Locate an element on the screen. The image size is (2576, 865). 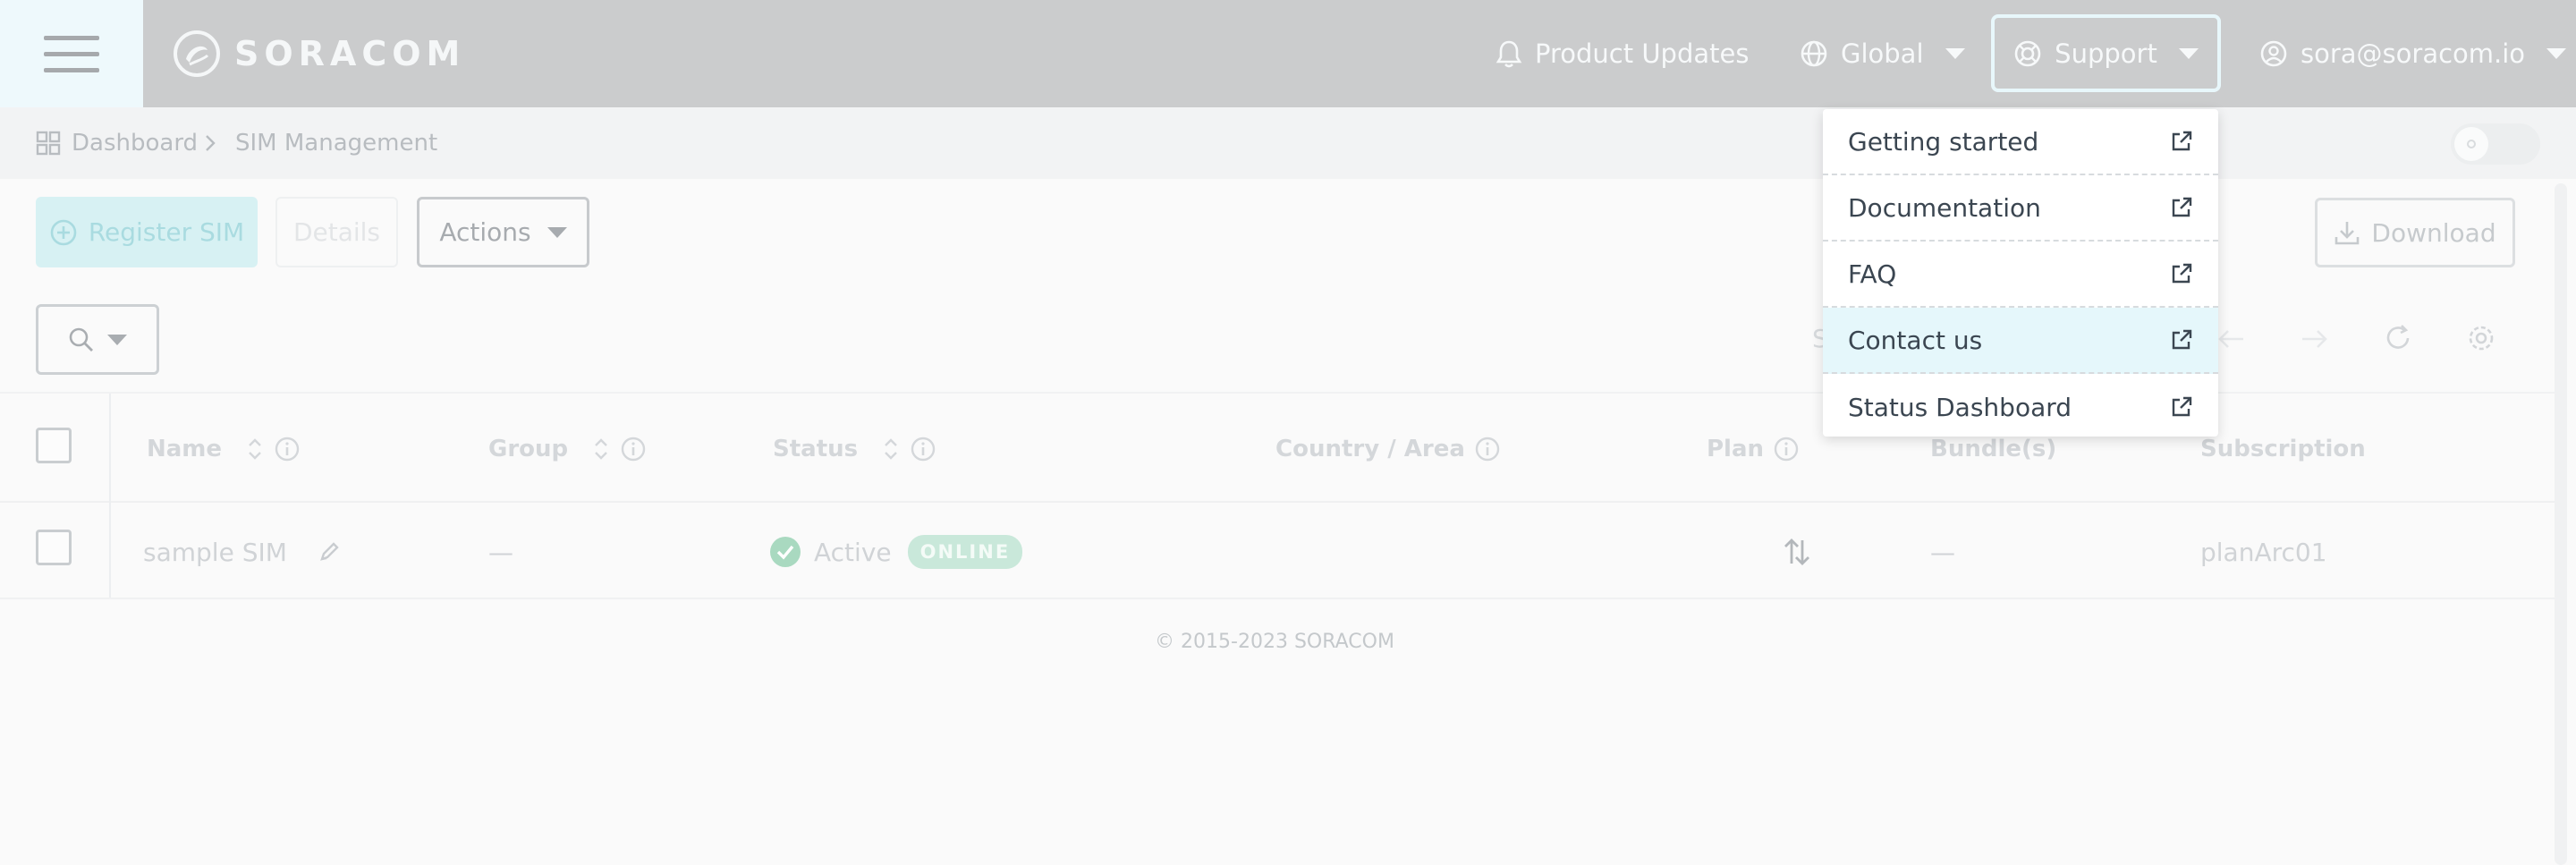
register-sim-label: Register SIM is located at coordinates (166, 232).